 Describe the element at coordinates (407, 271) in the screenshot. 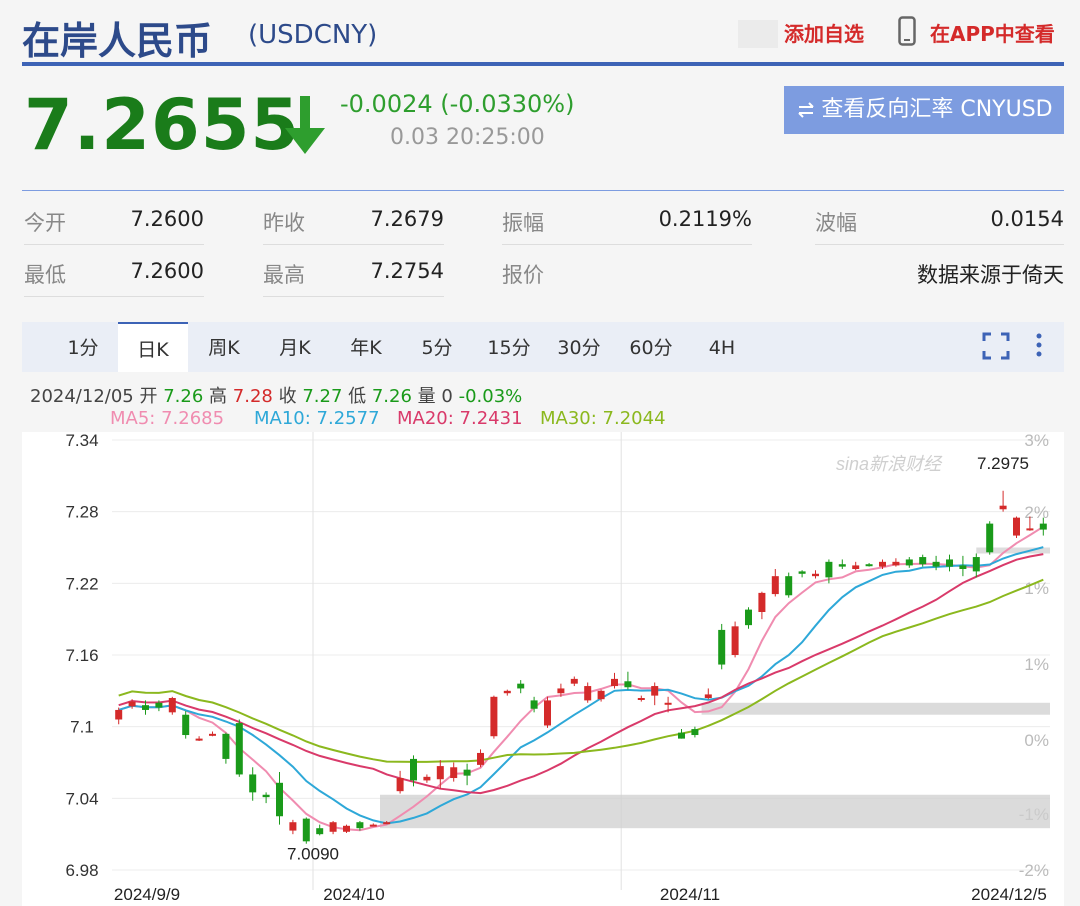

I see `stat-value-high: 7.2754` at that location.